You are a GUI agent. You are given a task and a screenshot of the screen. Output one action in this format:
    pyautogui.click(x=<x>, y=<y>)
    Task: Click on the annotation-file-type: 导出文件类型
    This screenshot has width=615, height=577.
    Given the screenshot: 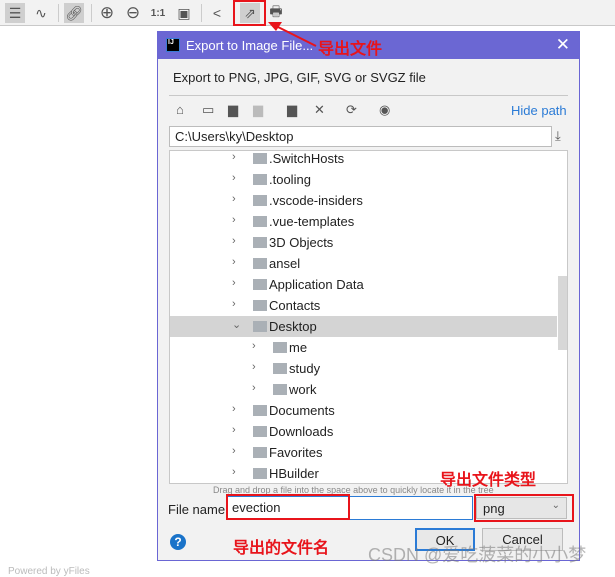 What is the action you would take?
    pyautogui.click(x=488, y=480)
    